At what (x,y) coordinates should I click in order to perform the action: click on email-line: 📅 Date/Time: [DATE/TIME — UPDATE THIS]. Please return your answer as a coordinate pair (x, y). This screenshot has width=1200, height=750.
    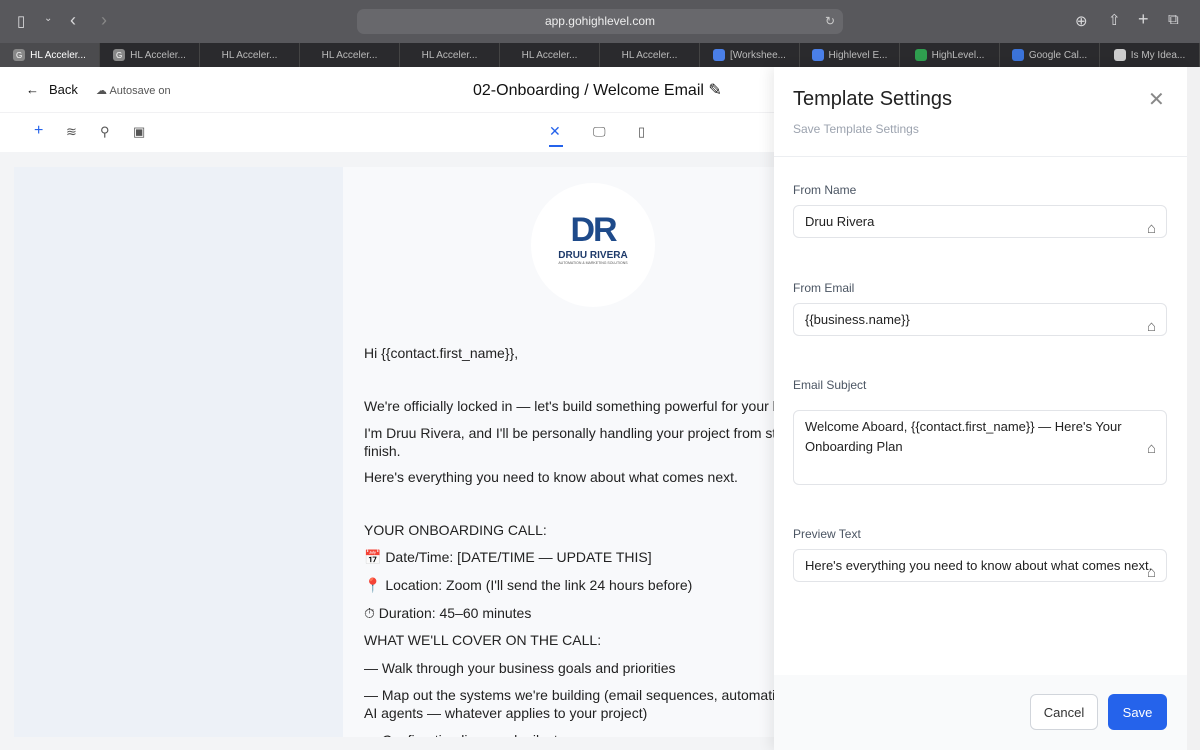
    Looking at the image, I should click on (569, 557).